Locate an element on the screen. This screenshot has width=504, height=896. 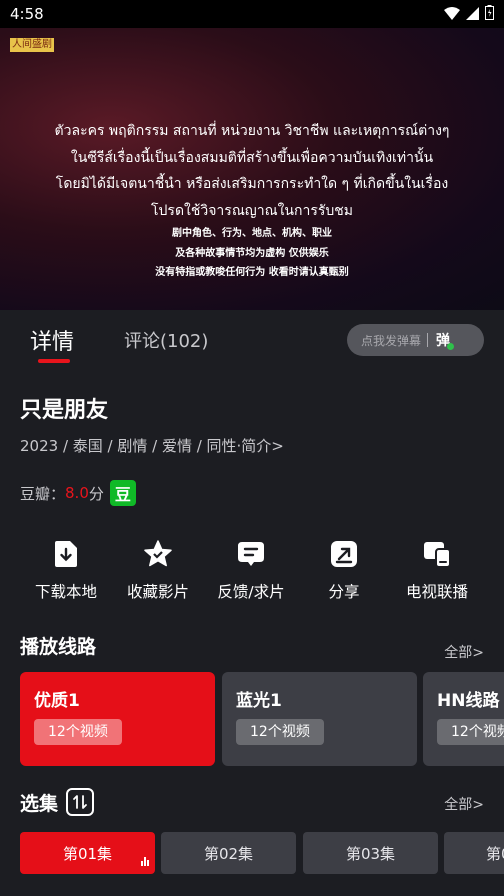
sort-icon is located at coordinates (80, 802).